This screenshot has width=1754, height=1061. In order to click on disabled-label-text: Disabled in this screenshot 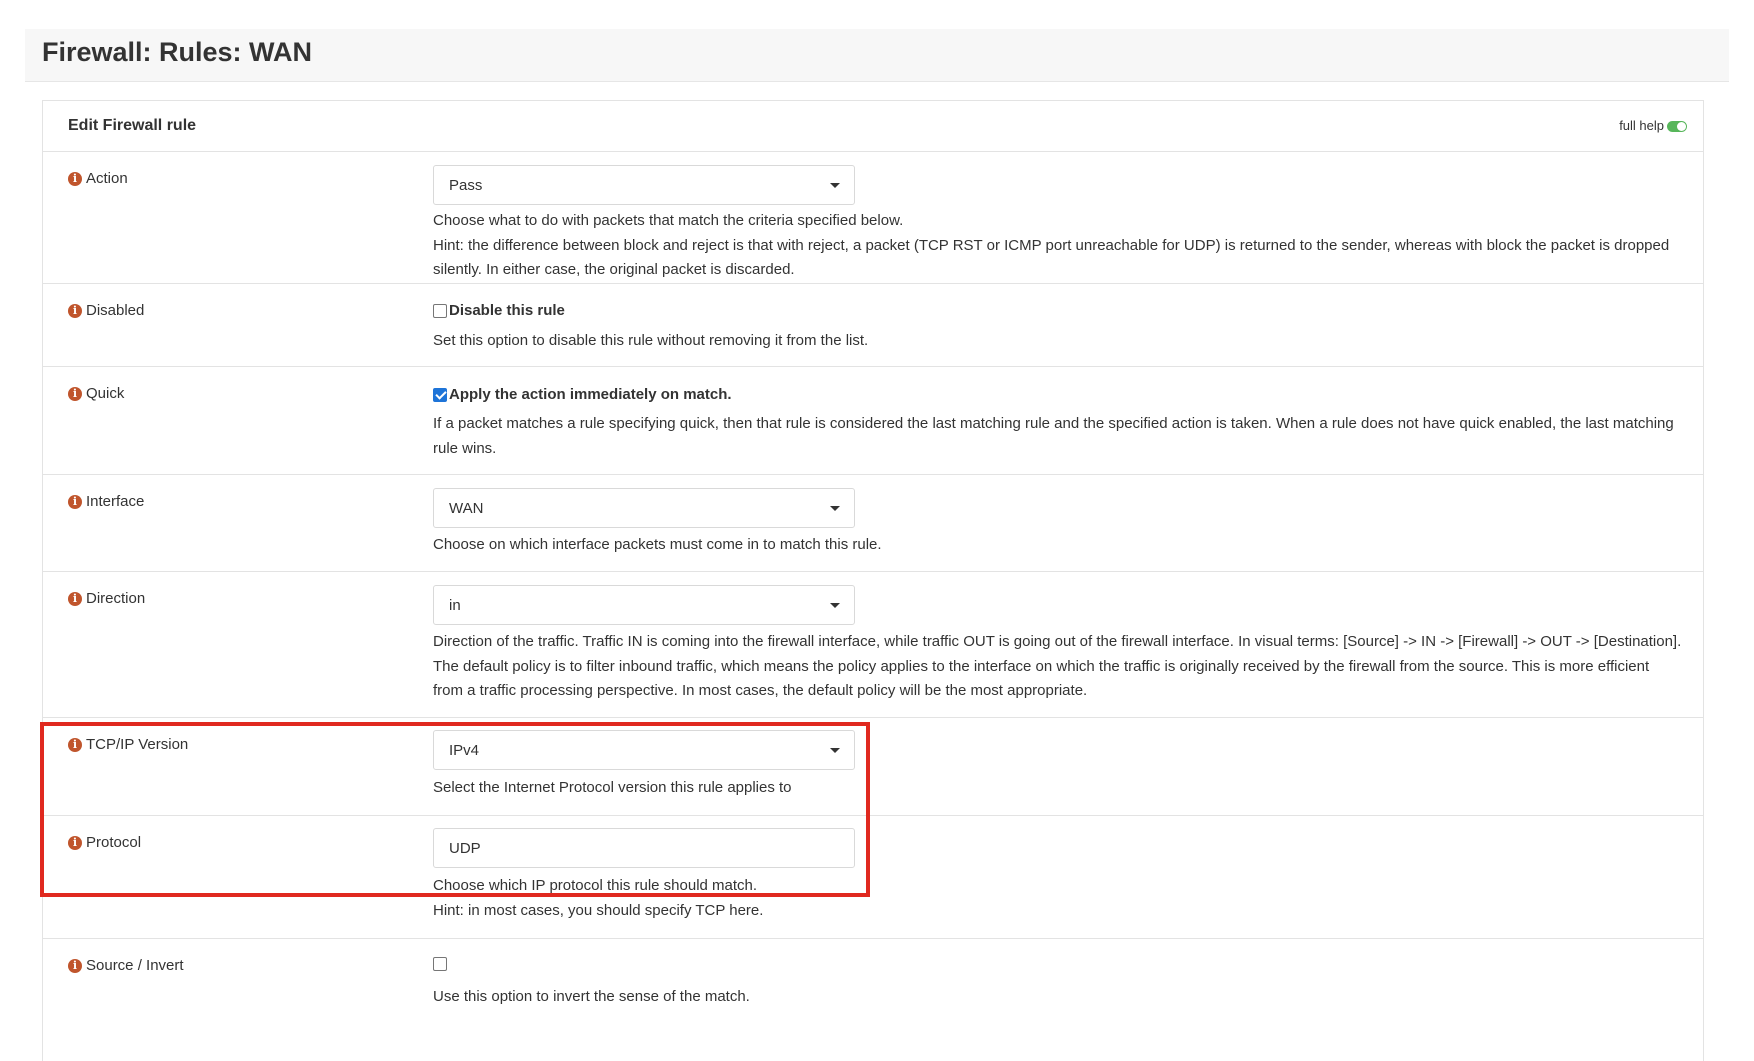, I will do `click(115, 310)`.